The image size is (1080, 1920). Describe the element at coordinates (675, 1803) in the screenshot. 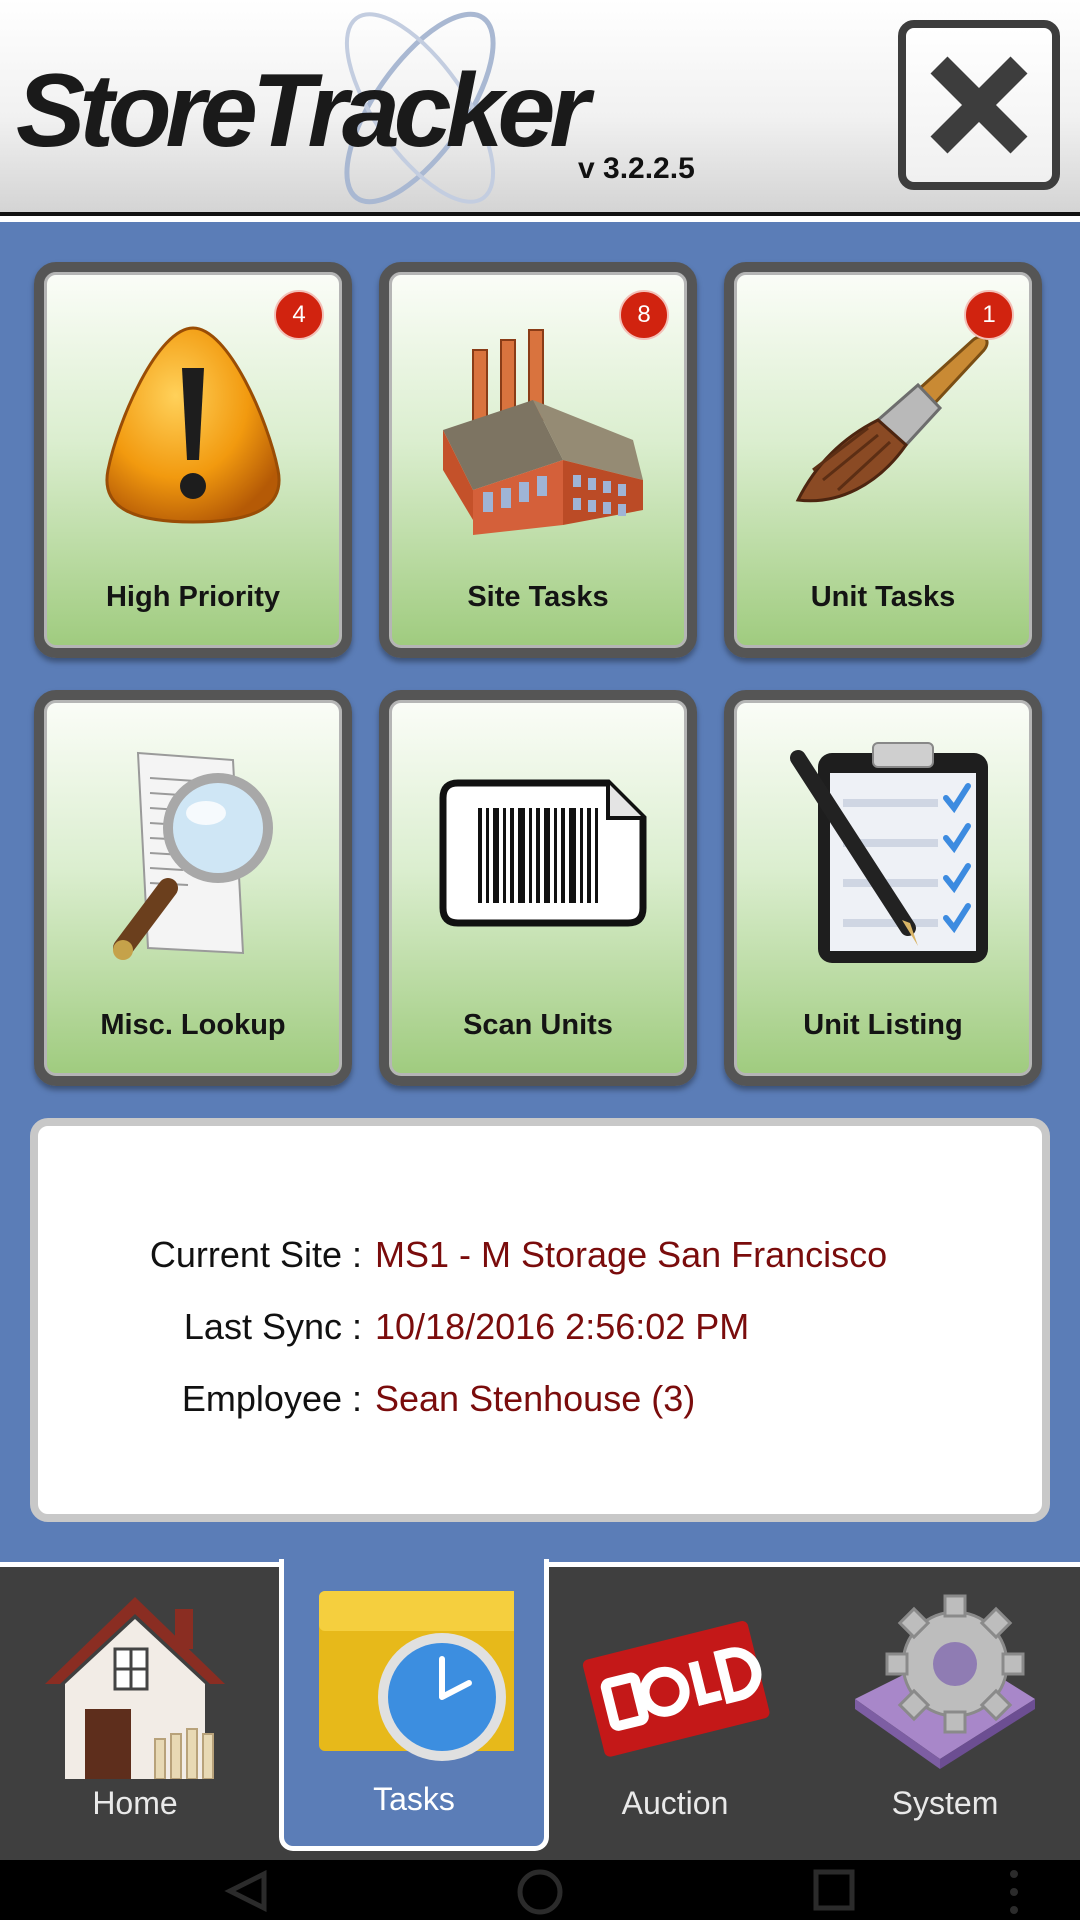

I see `nav-auction-label: Auction` at that location.